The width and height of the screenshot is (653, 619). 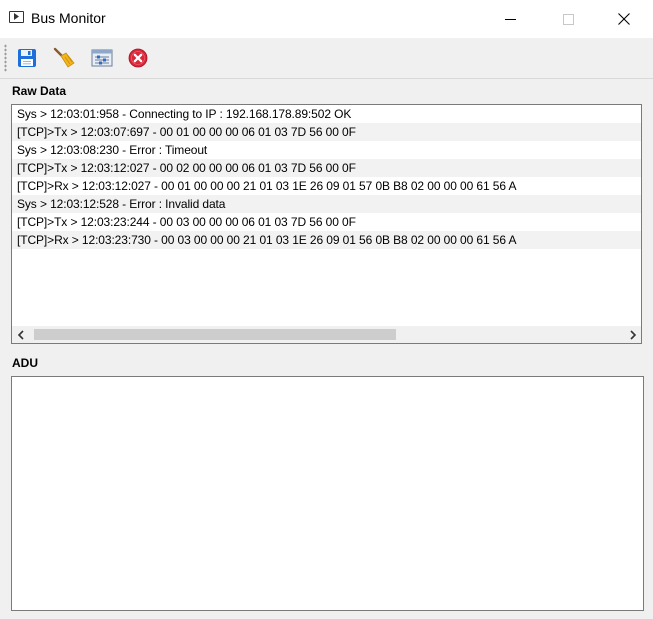 I want to click on scroll-left-button, so click(x=20, y=334).